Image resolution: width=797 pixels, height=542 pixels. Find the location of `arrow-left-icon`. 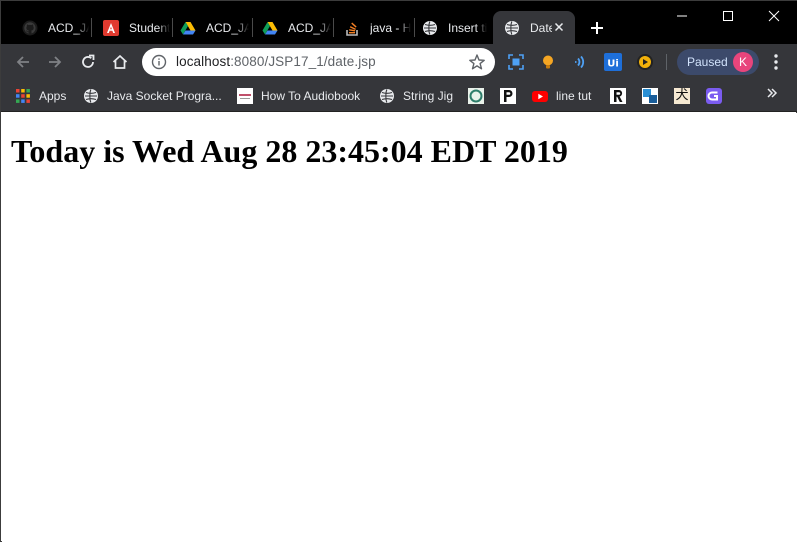

arrow-left-icon is located at coordinates (22, 62).